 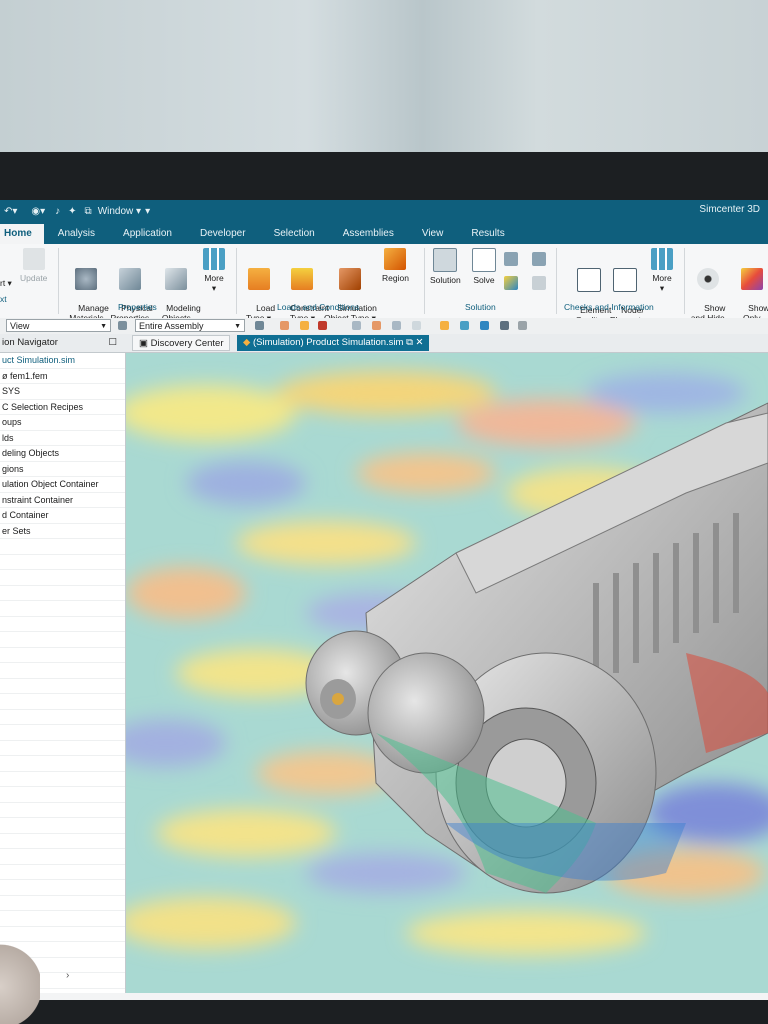 What do you see at coordinates (395, 265) in the screenshot?
I see `region-button: Region` at bounding box center [395, 265].